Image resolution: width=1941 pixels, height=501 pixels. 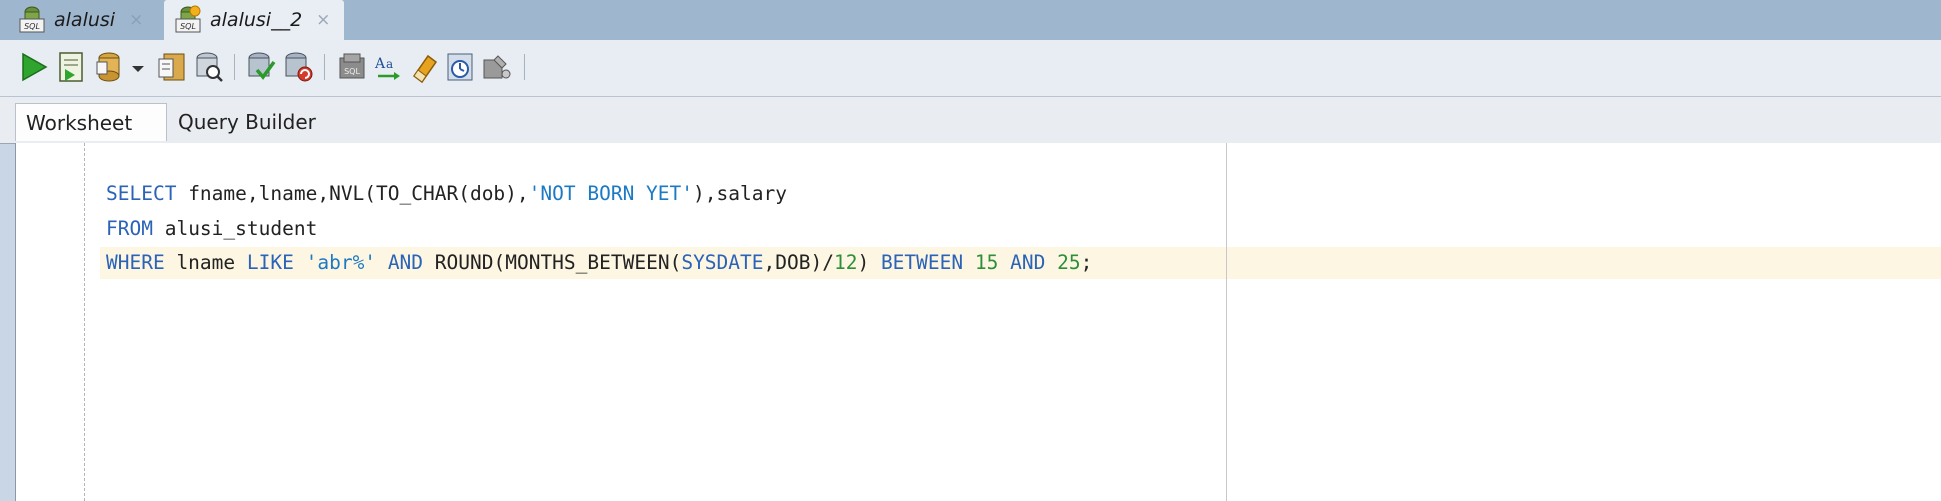 I want to click on number-literal: 12, so click(x=845, y=262).